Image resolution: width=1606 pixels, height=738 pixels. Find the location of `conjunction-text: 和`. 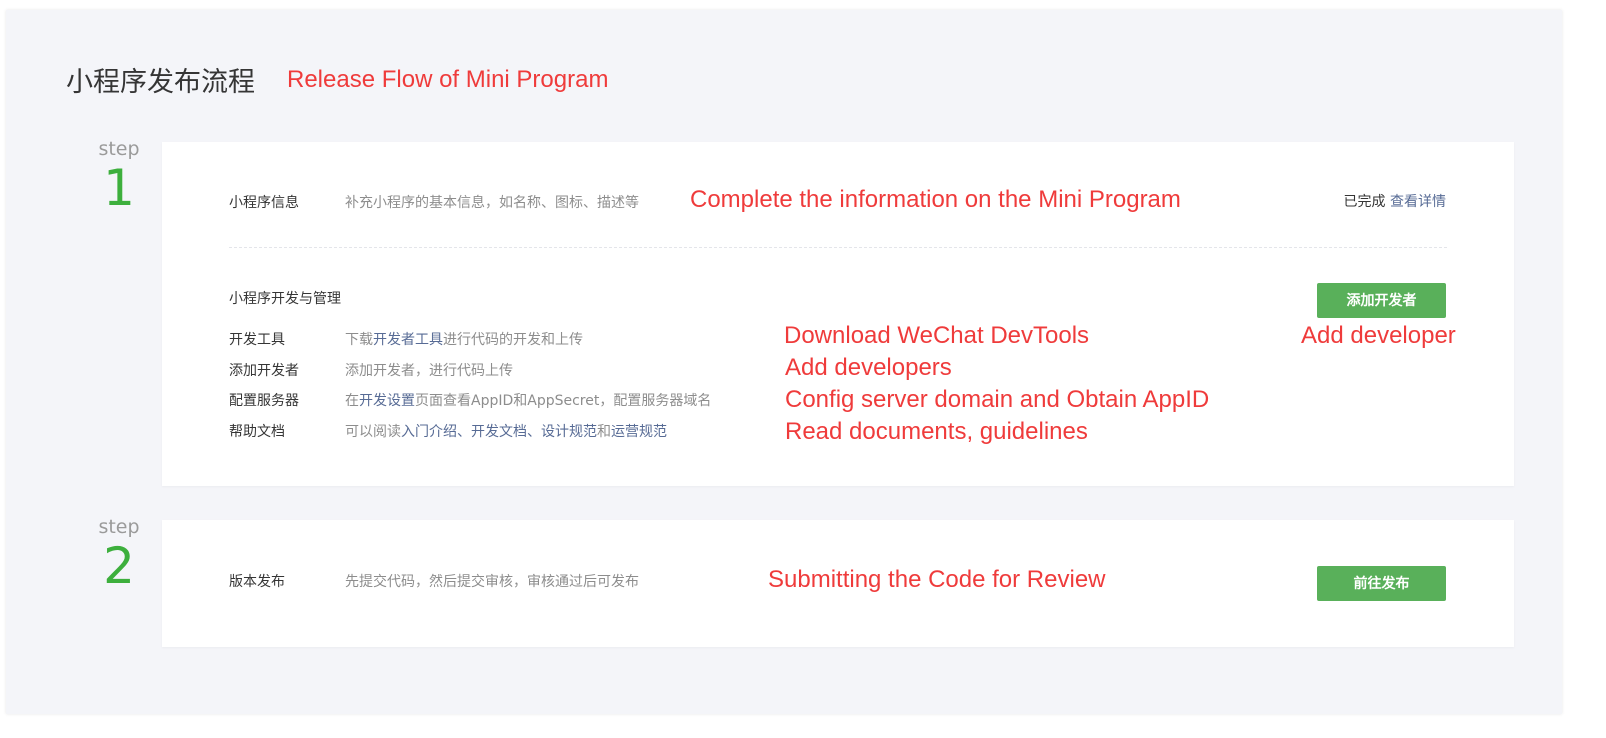

conjunction-text: 和 is located at coordinates (604, 432).